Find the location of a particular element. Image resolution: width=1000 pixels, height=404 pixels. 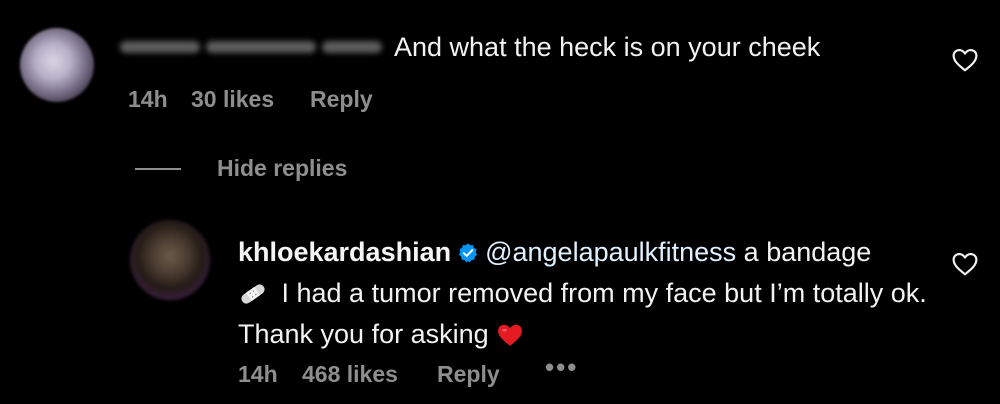

more-options-button: ••• is located at coordinates (561, 367).